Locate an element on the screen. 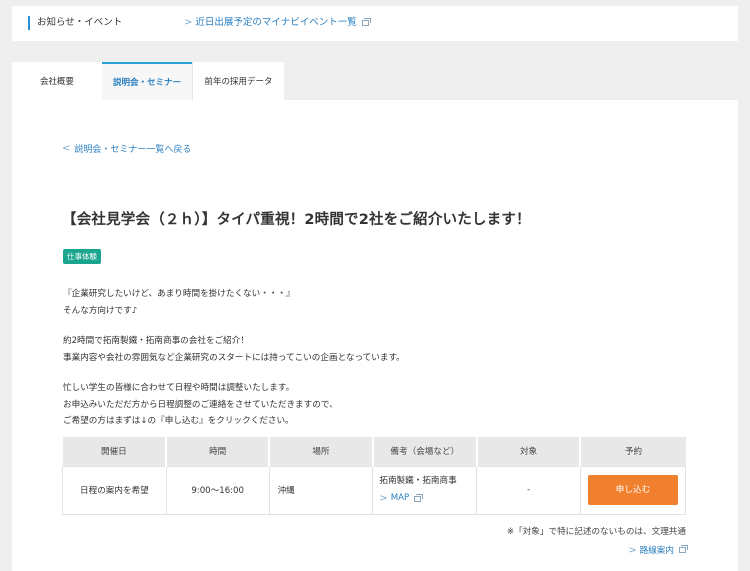 This screenshot has height=571, width=750. map-link-text: MAP is located at coordinates (400, 498).